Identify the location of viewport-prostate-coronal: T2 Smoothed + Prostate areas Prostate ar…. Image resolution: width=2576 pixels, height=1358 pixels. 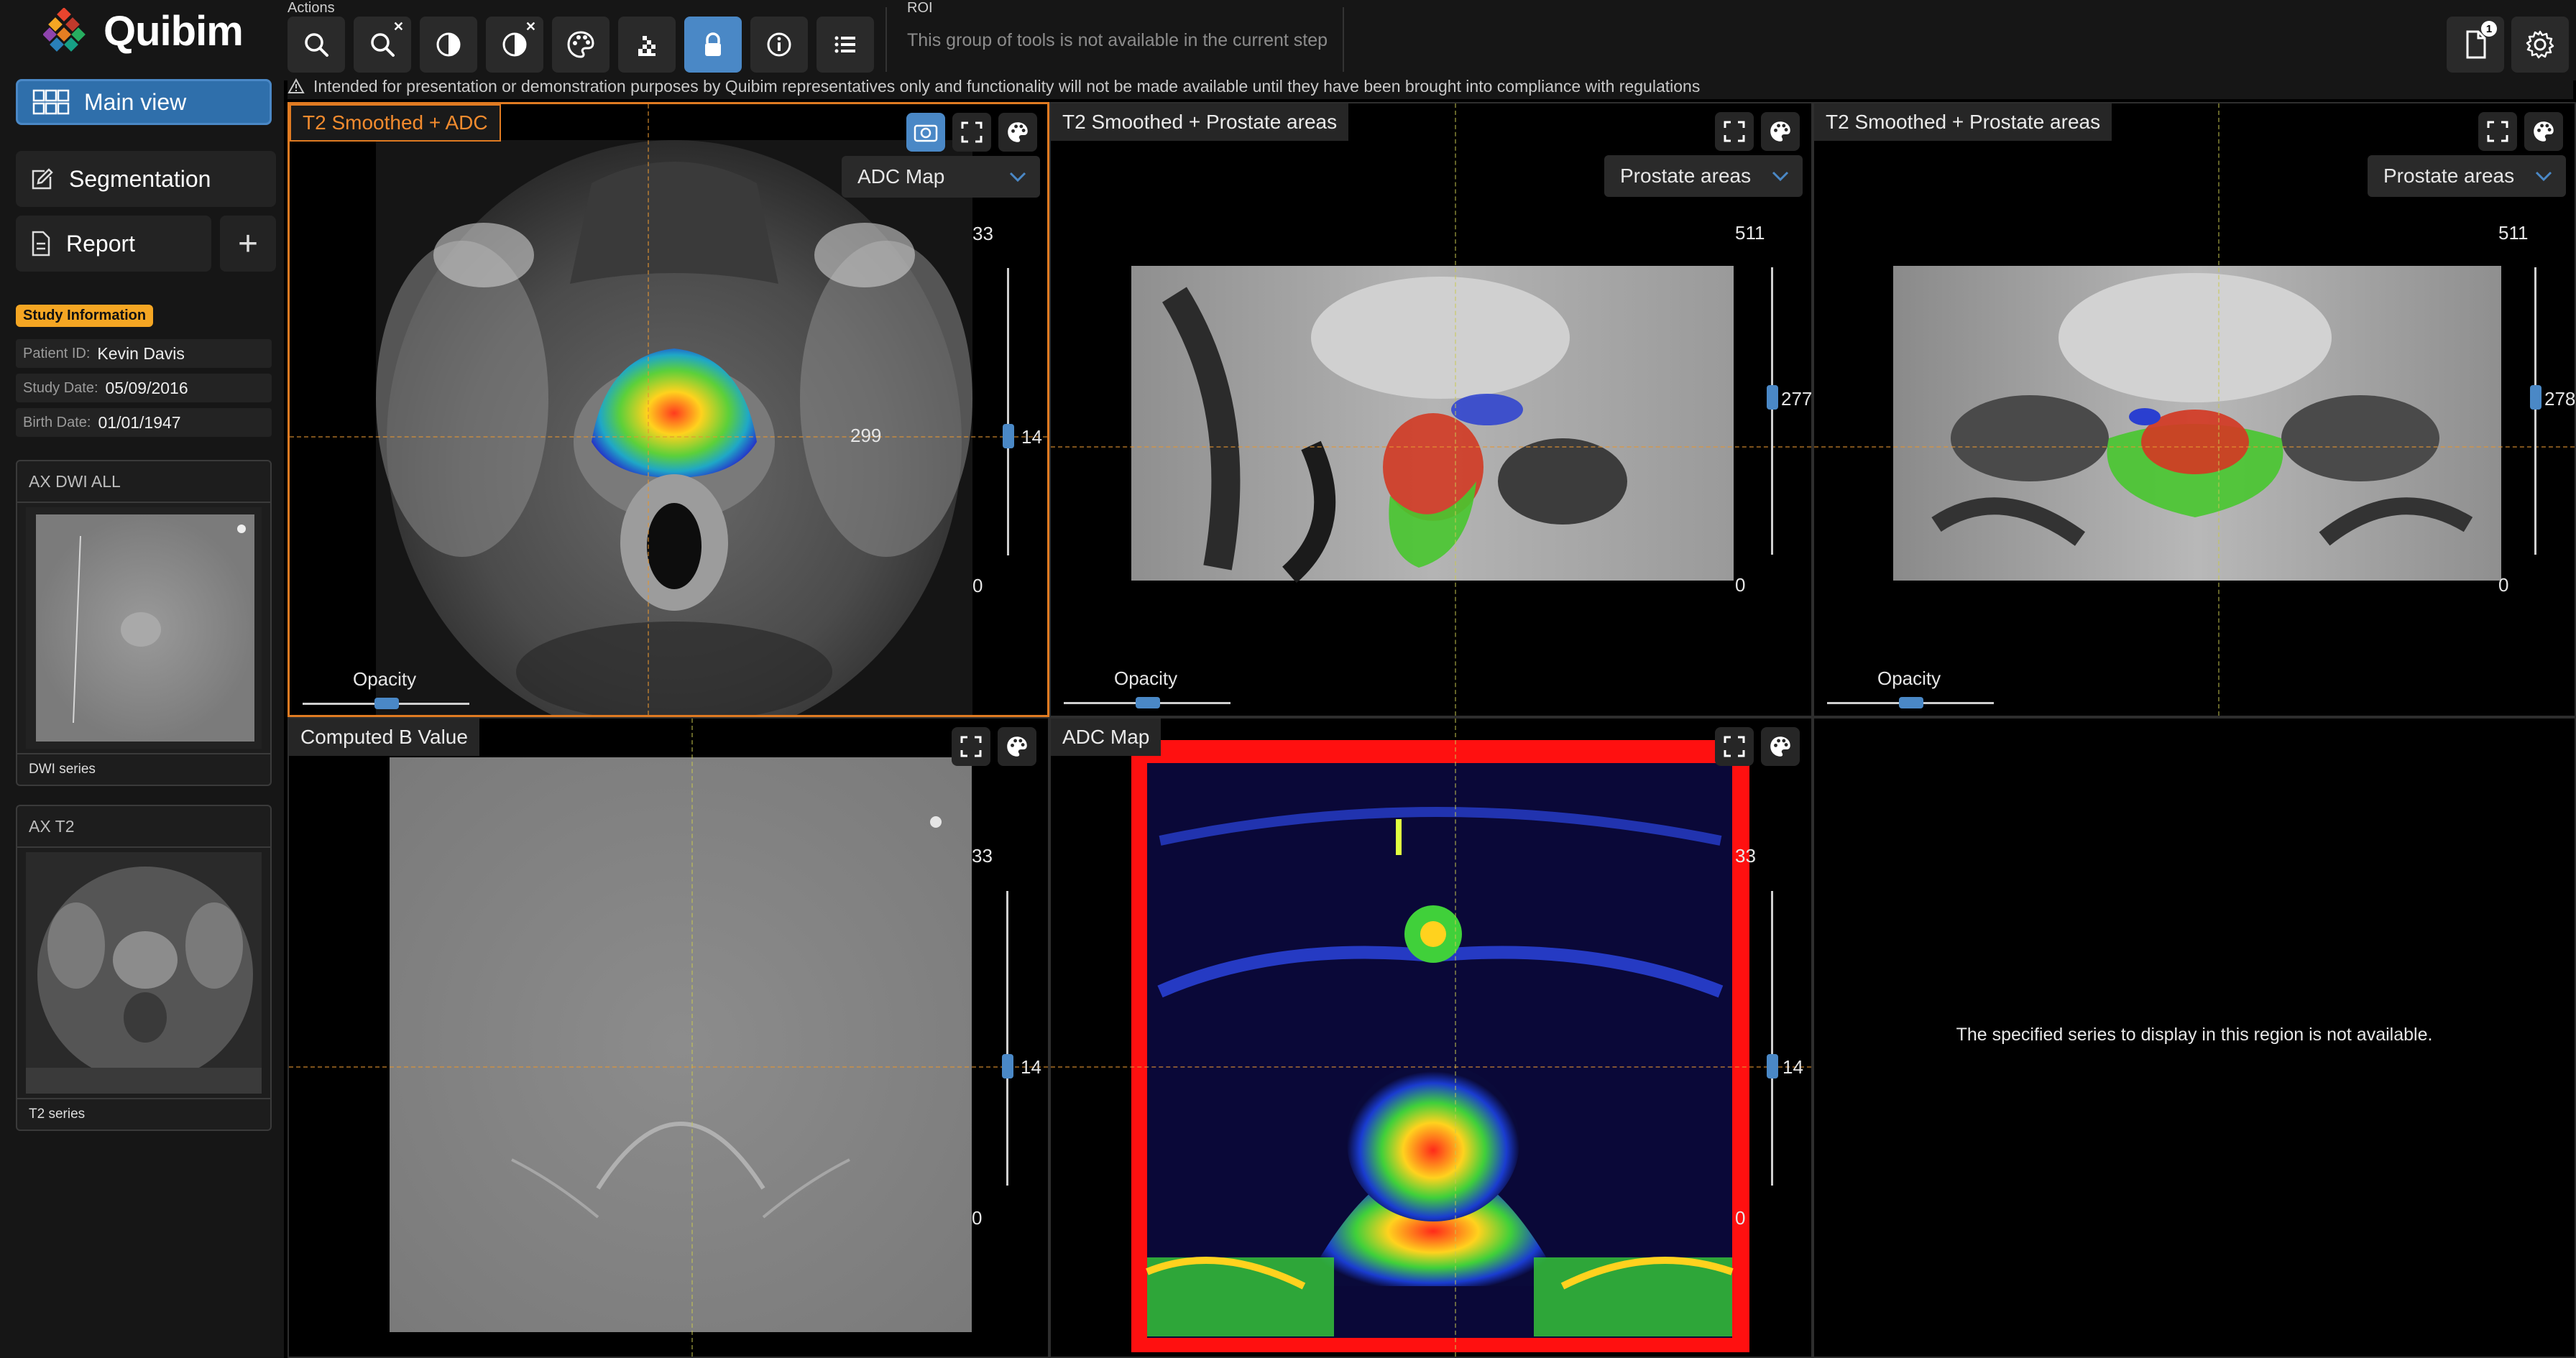
(2194, 410).